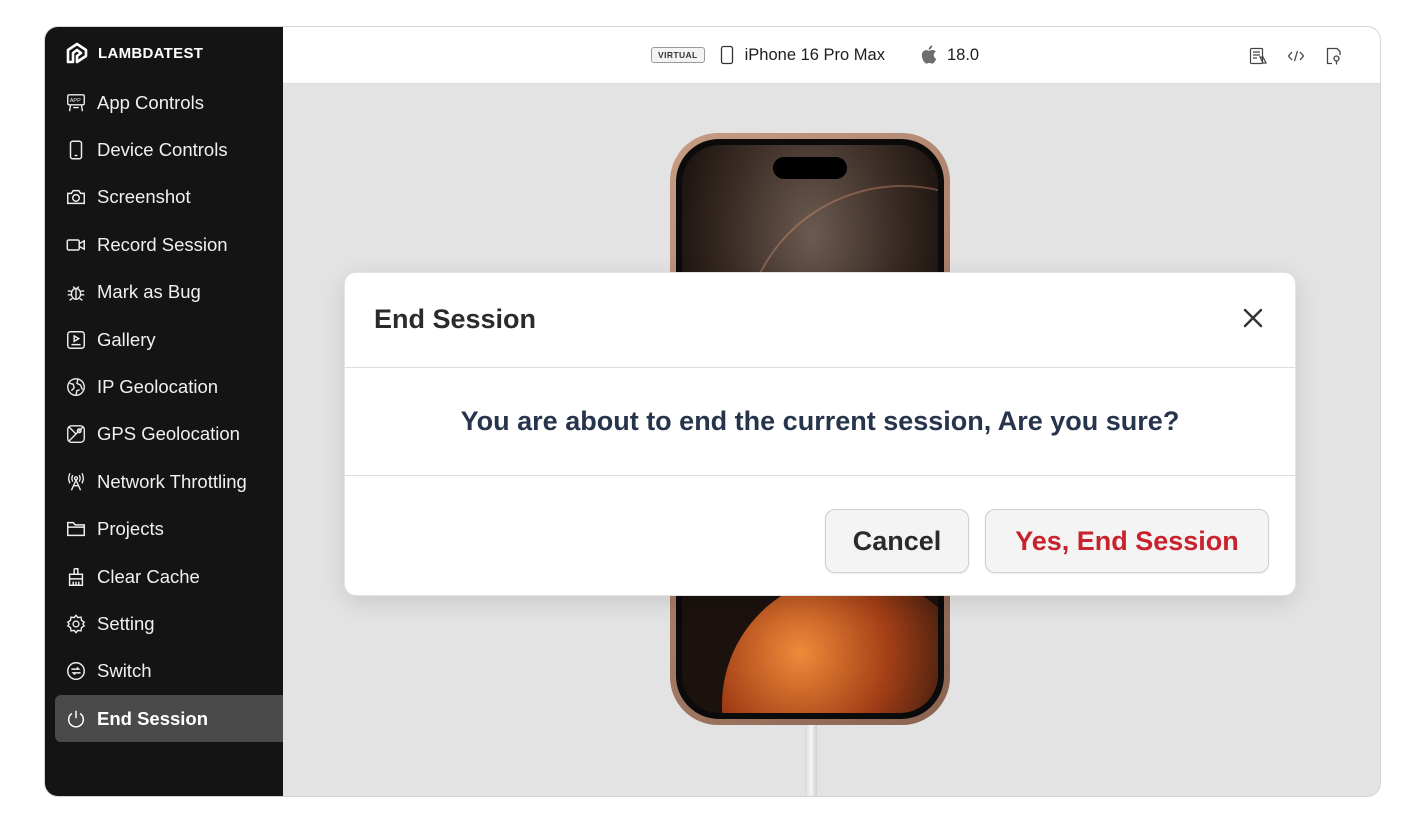 Image resolution: width=1424 pixels, height=834 pixels. I want to click on brand: LAMBDATEST, so click(134, 53).